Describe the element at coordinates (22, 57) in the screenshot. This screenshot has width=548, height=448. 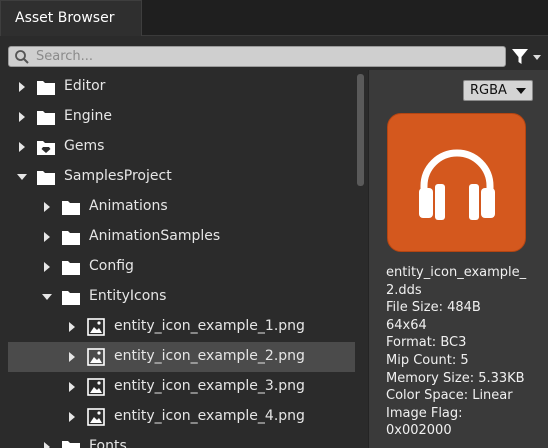
I see `search-icon` at that location.